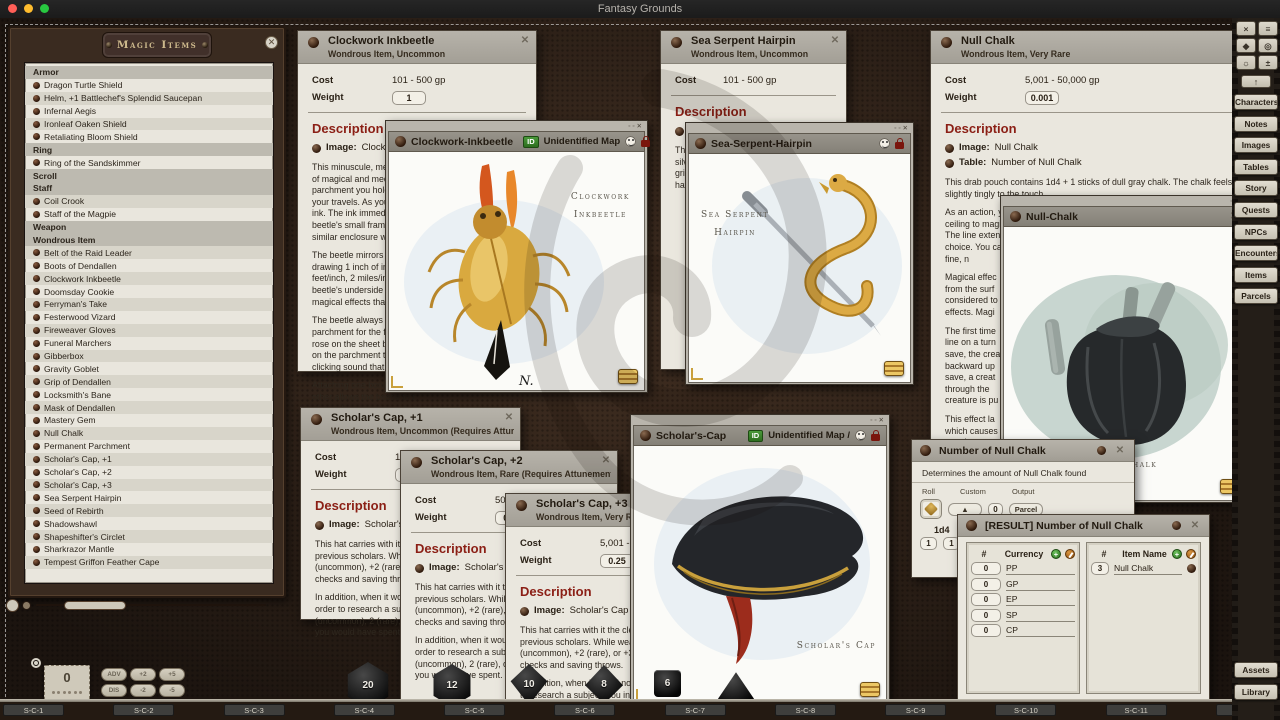 This screenshot has width=1280, height=720. What do you see at coordinates (149, 162) in the screenshot?
I see `list-item: Ring of the Sandskimmer` at bounding box center [149, 162].